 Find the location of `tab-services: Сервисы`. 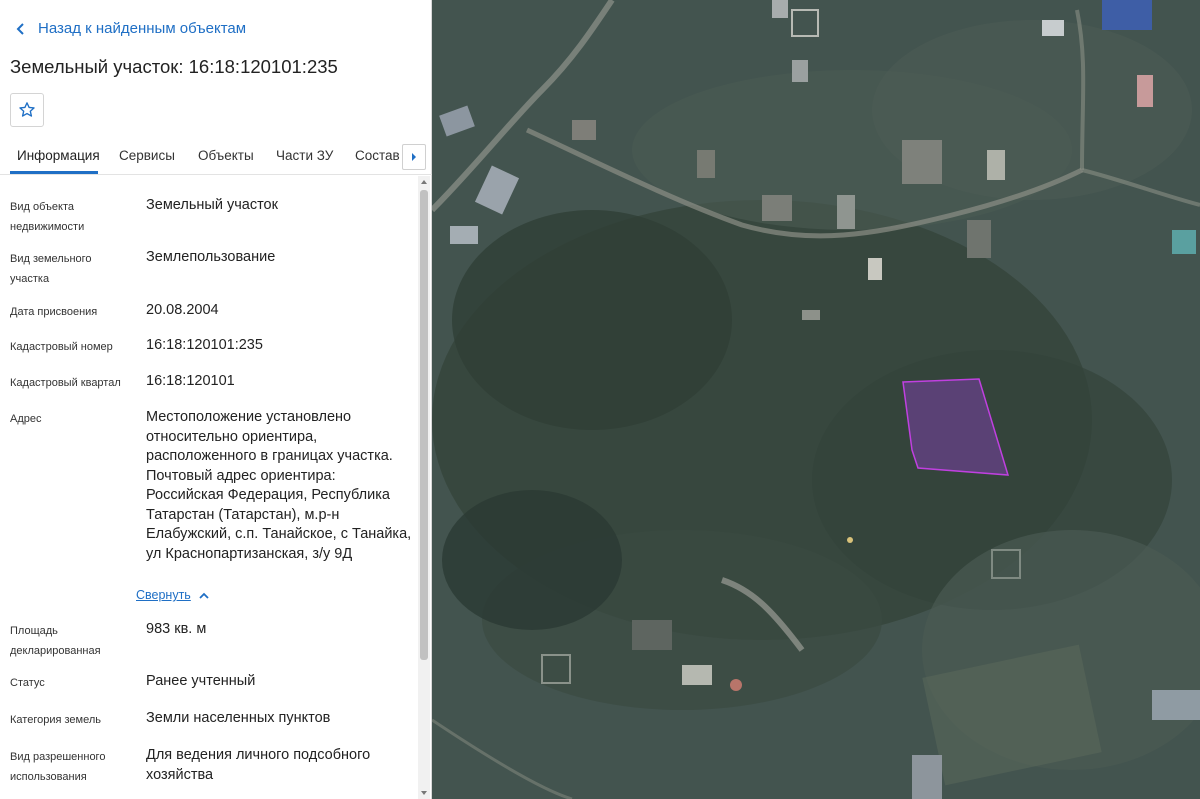

tab-services: Сервисы is located at coordinates (147, 155).